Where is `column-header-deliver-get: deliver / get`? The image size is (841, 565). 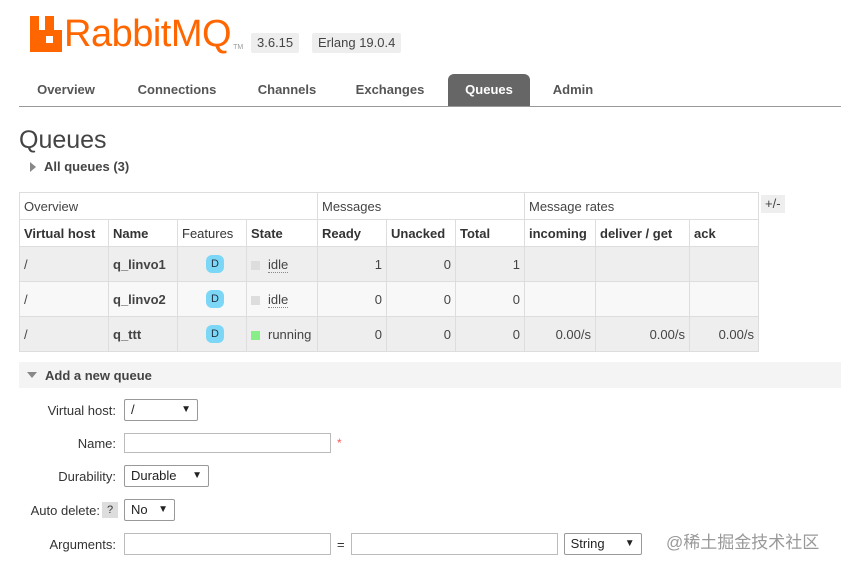 column-header-deliver-get: deliver / get is located at coordinates (642, 233).